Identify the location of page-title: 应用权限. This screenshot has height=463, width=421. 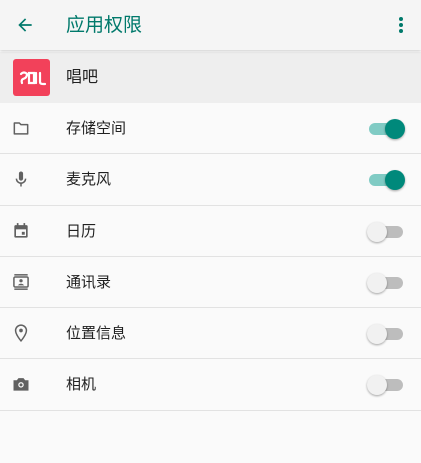
(104, 25).